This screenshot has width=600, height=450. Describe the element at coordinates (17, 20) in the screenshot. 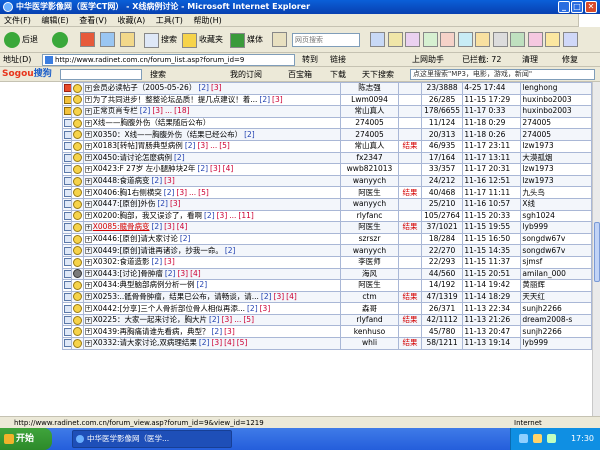

I see `menu-file: 文件(F)` at that location.